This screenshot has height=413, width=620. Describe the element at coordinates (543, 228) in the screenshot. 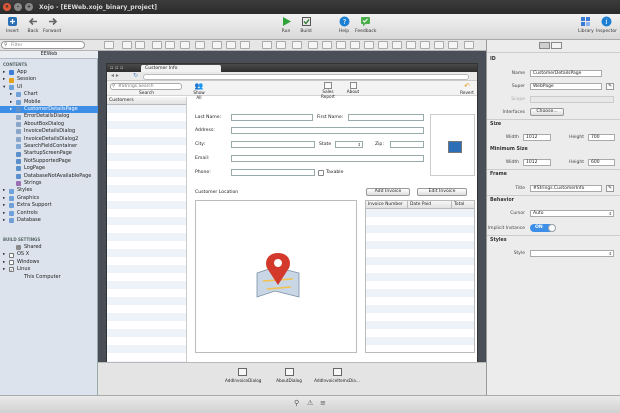

I see `implicit-instance-toggle: ON` at that location.